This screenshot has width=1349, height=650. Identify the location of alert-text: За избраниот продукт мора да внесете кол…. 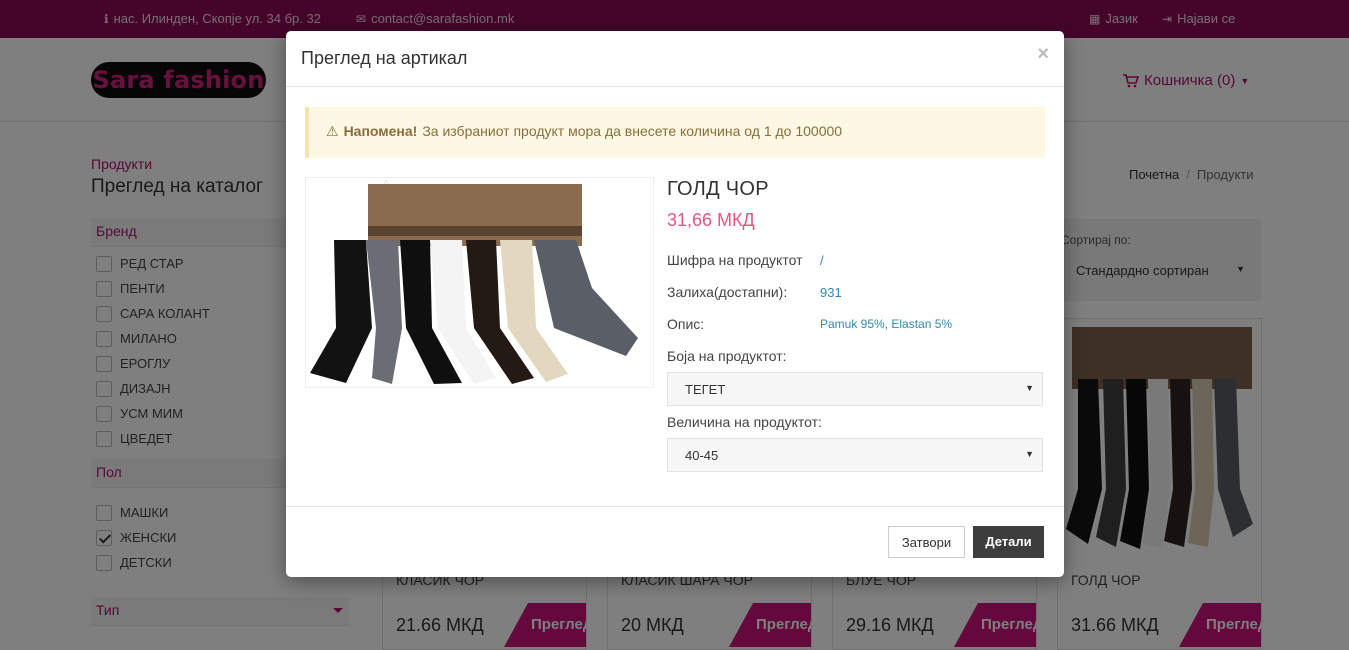
(632, 131).